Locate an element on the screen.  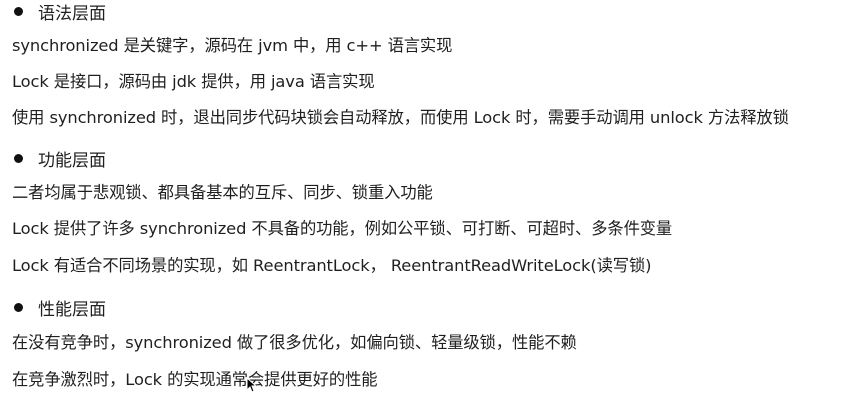
section-heading-text: 语法层面 is located at coordinates (72, 13).